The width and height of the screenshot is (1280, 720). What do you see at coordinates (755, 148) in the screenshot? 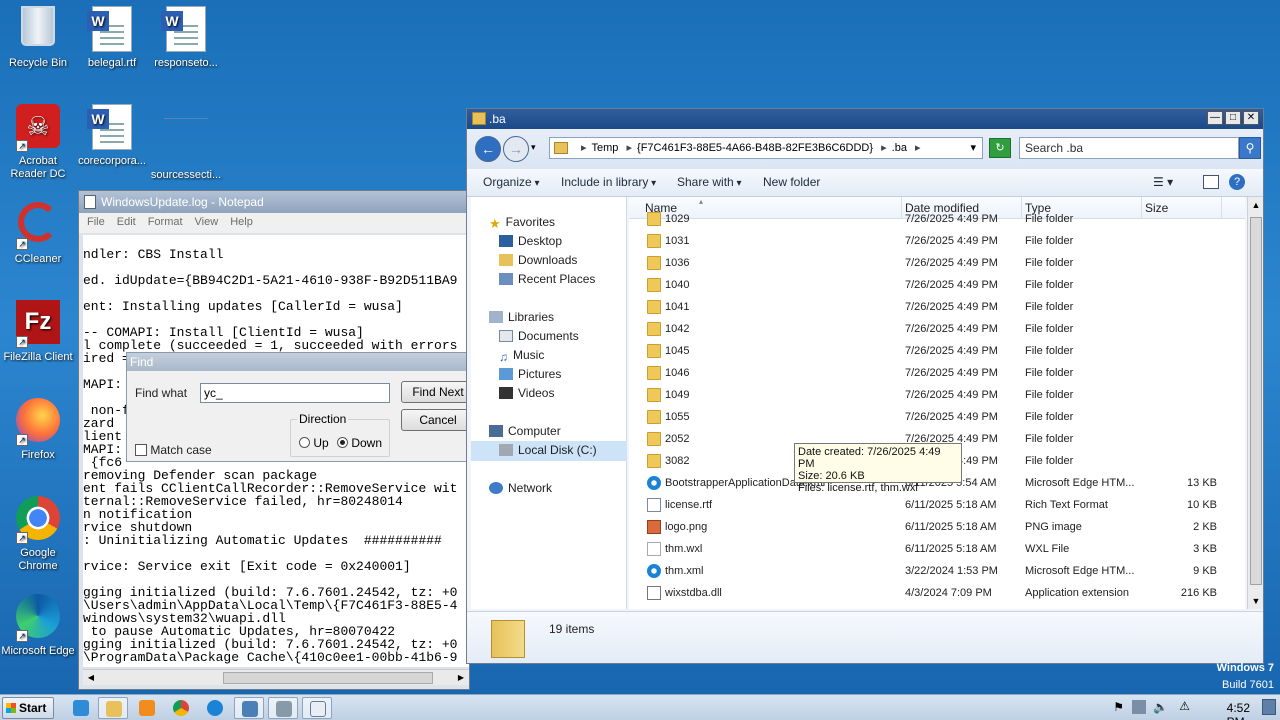
I see `breadcrumb-guid: {F7C461F3-88E5-4A66-B48B-82FE3B6C6DDD}` at bounding box center [755, 148].